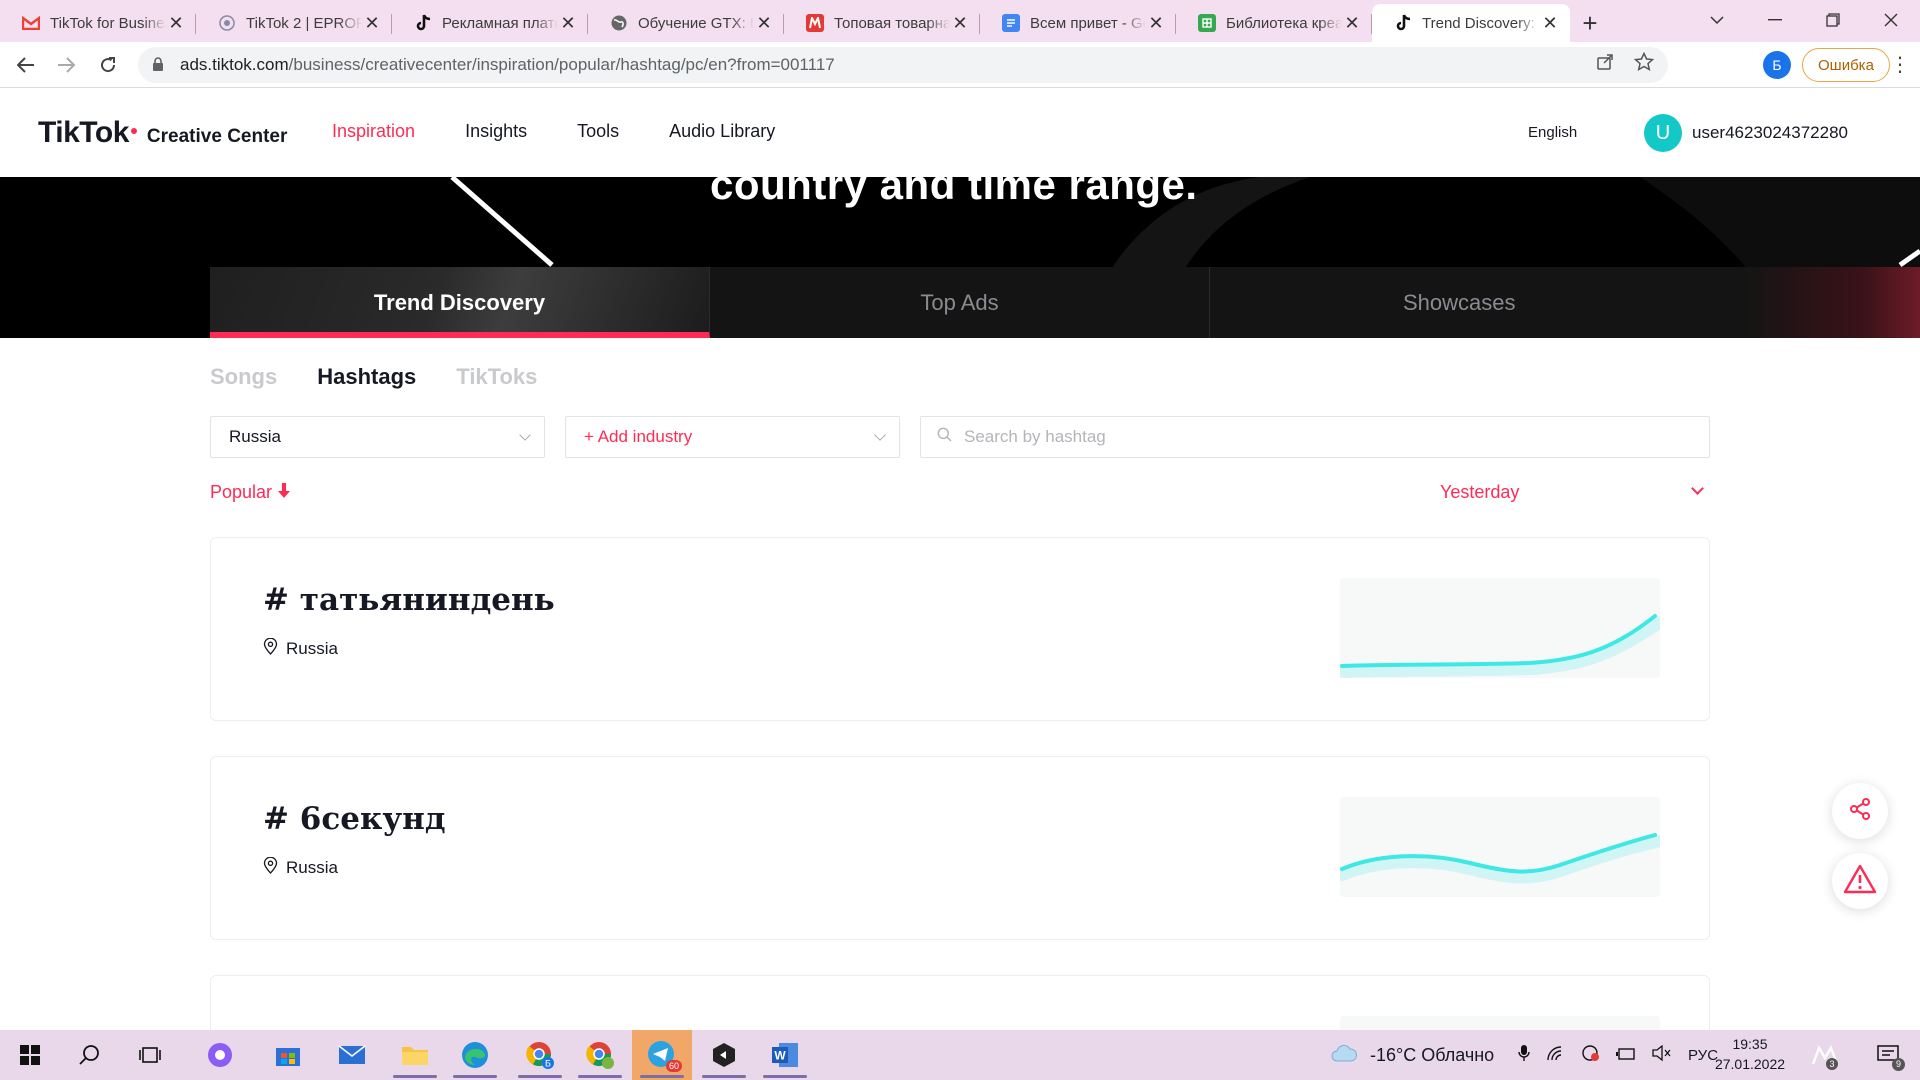  I want to click on user-avatar: U, so click(1663, 133).